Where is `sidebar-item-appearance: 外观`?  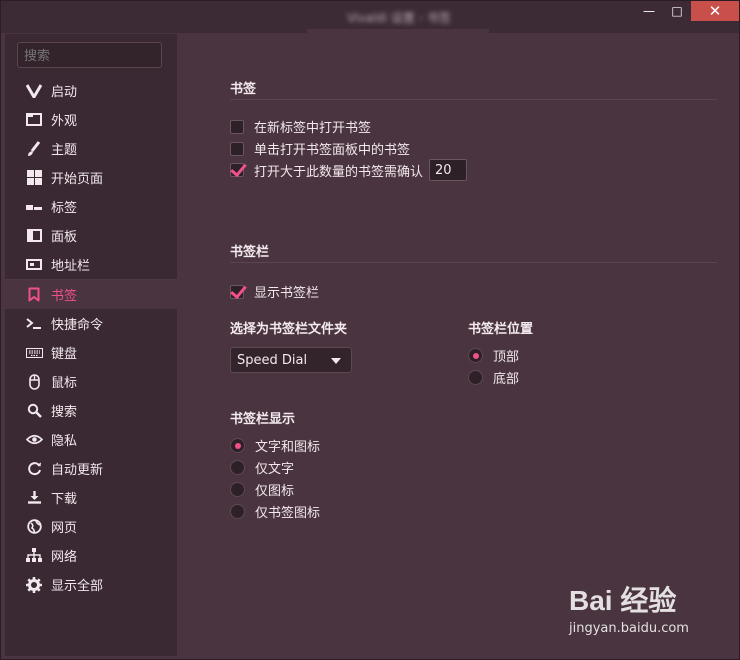
sidebar-item-appearance: 外观 is located at coordinates (91, 119).